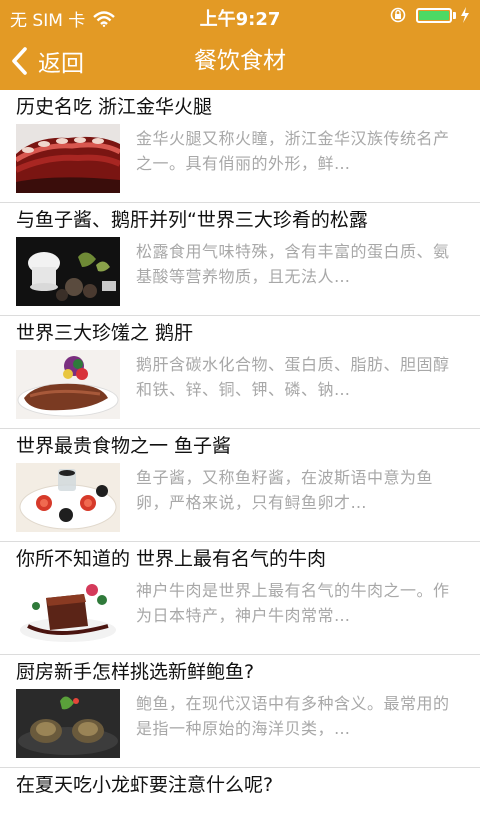  I want to click on list-item: 在夏天吃小龙虾要注意什么呢?, so click(240, 792).